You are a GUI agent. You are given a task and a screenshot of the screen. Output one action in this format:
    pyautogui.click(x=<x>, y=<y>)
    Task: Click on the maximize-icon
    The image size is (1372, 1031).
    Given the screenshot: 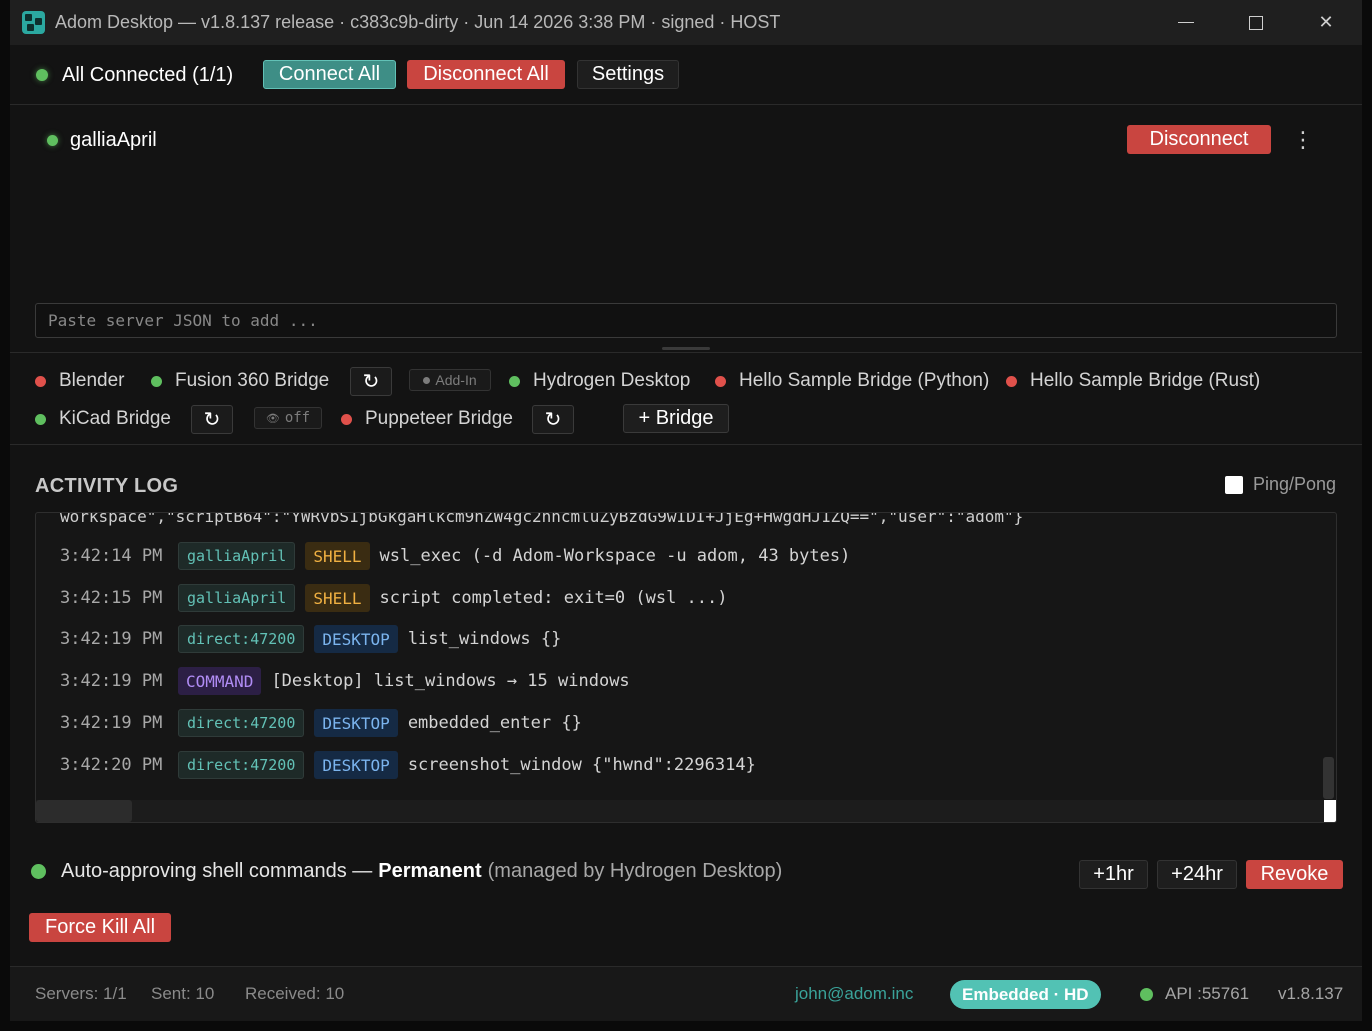 What is the action you would take?
    pyautogui.click(x=1256, y=22)
    